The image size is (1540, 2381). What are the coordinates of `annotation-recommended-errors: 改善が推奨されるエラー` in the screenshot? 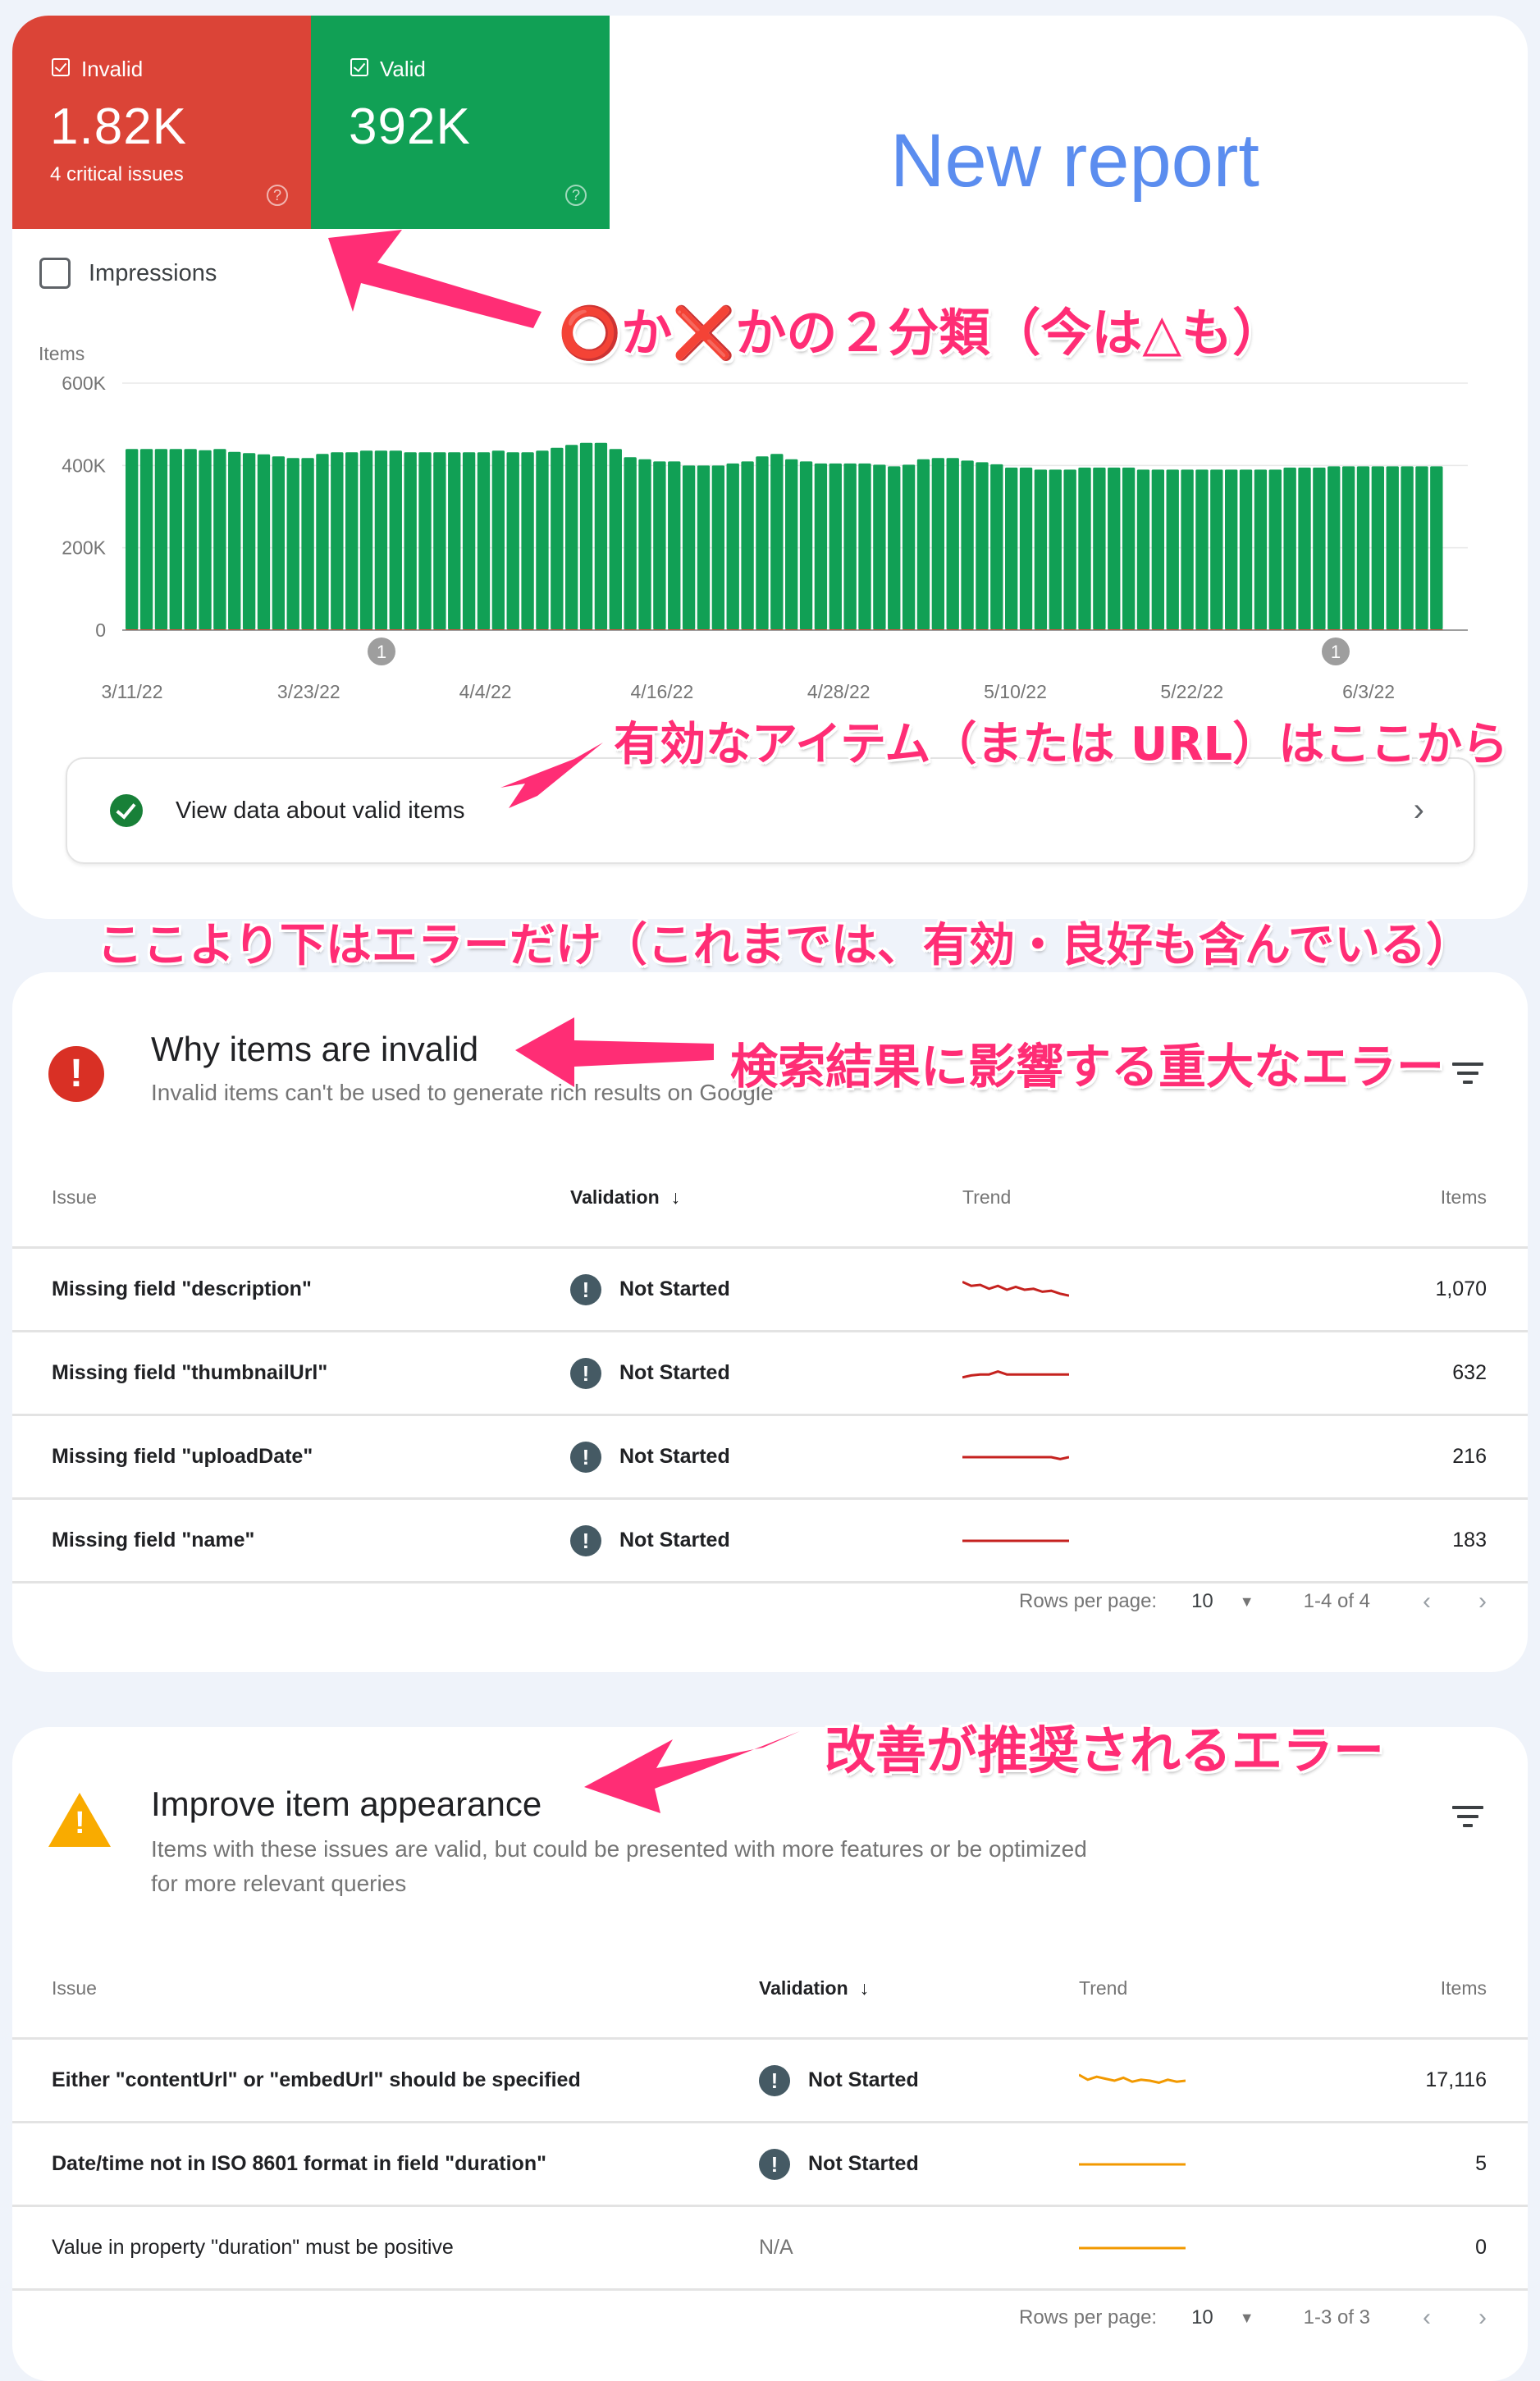 It's located at (1105, 1751).